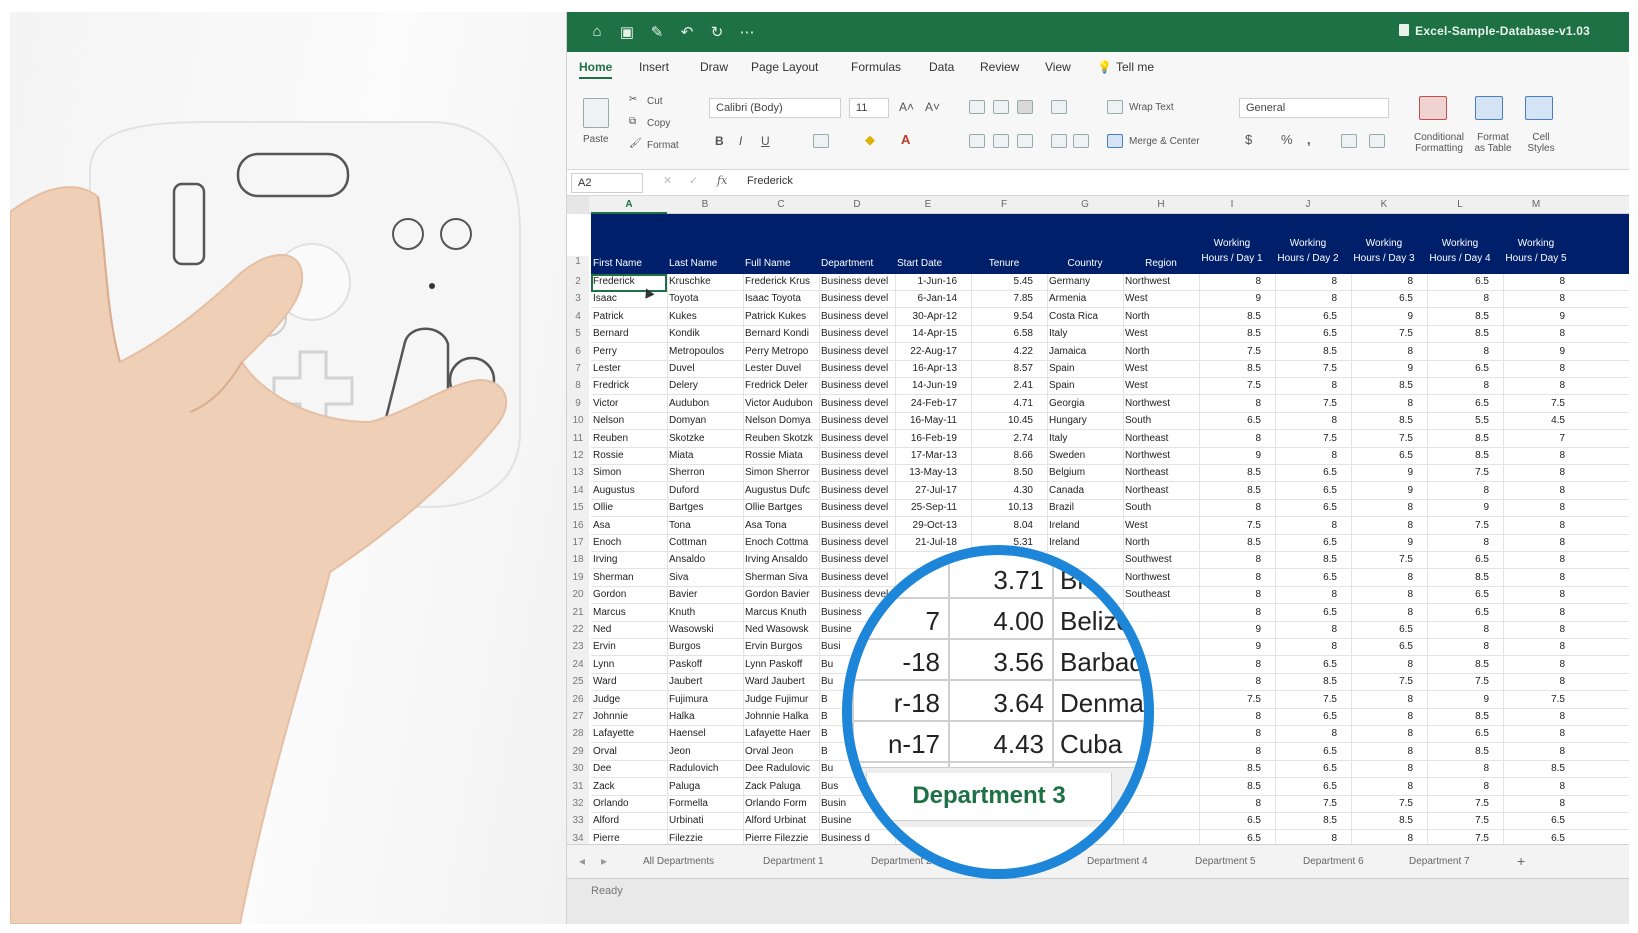 The width and height of the screenshot is (1638, 933). What do you see at coordinates (1308, 204) in the screenshot?
I see `column-header-j: J` at bounding box center [1308, 204].